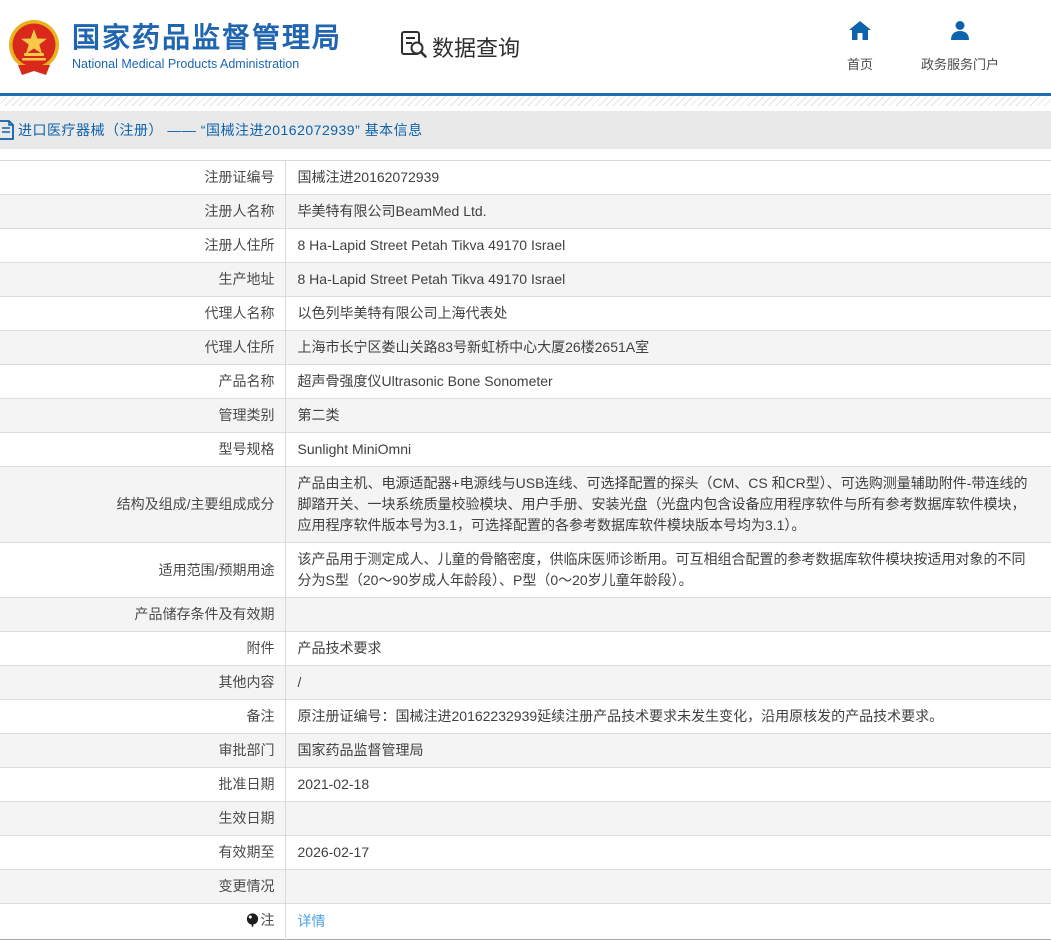 Image resolution: width=1051 pixels, height=940 pixels. I want to click on row-label-text: 其他内容, so click(246, 682).